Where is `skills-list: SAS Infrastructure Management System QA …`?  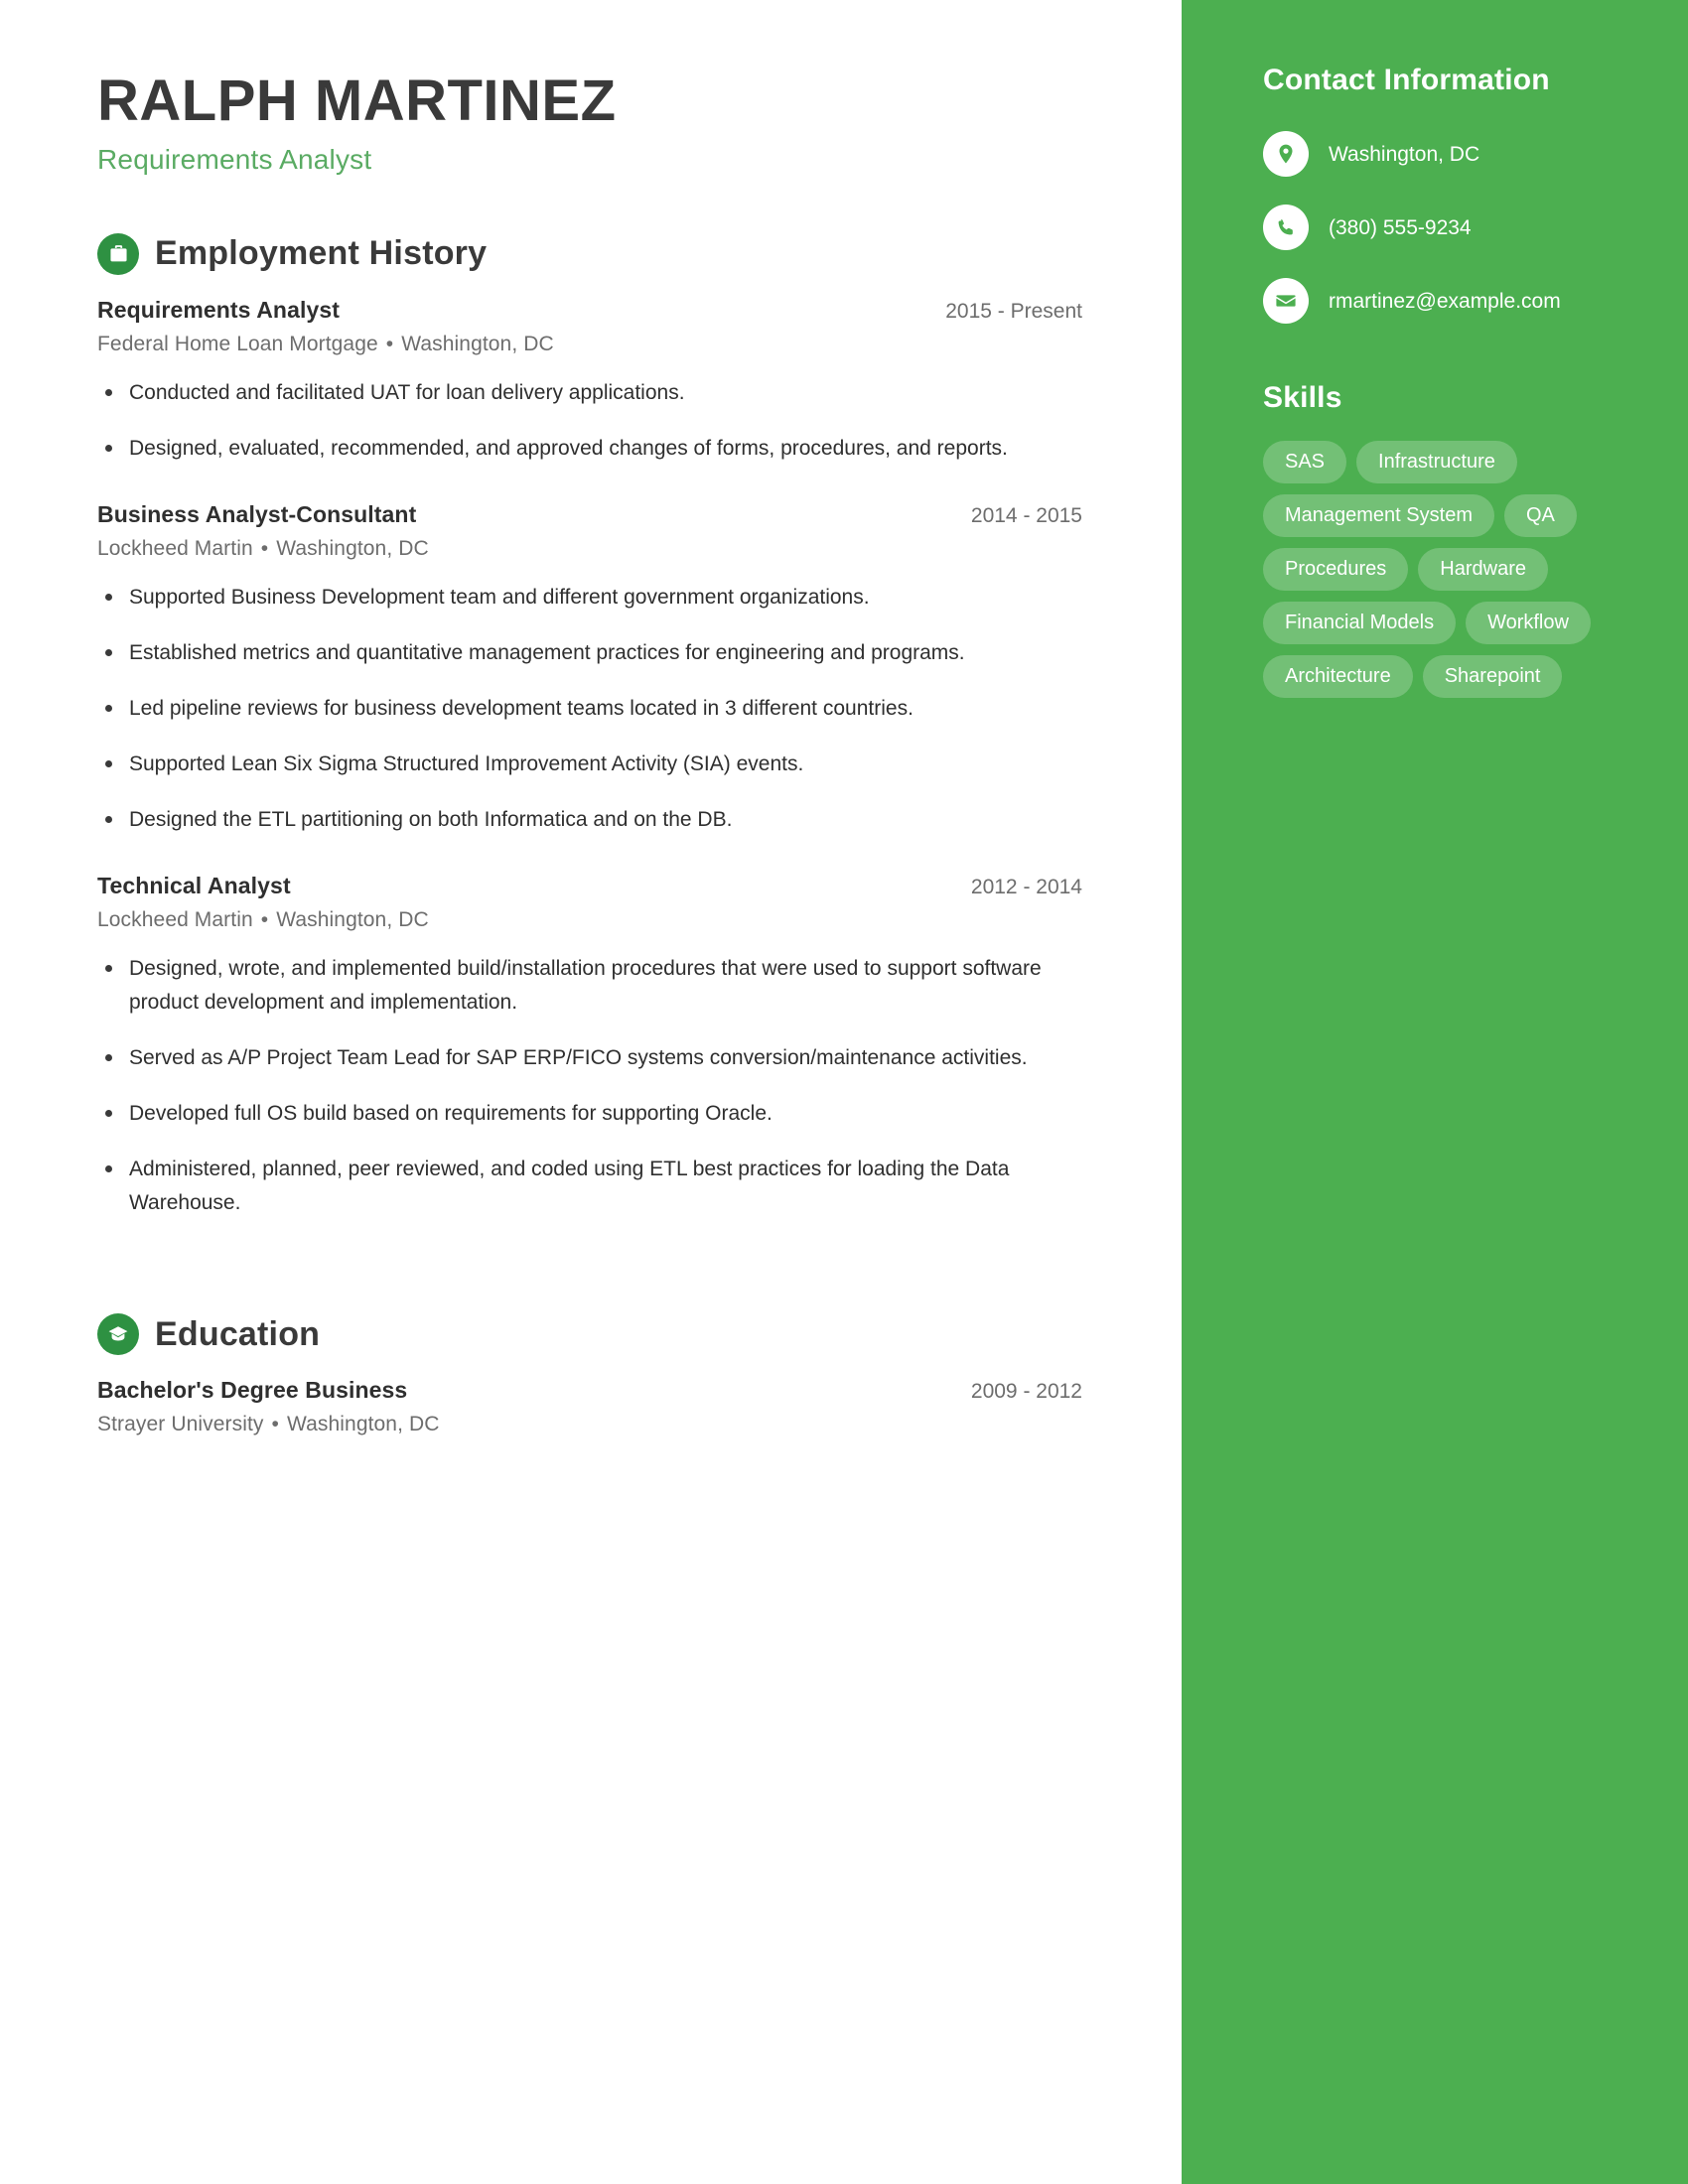
skills-list: SAS Infrastructure Management System QA … is located at coordinates (1440, 569).